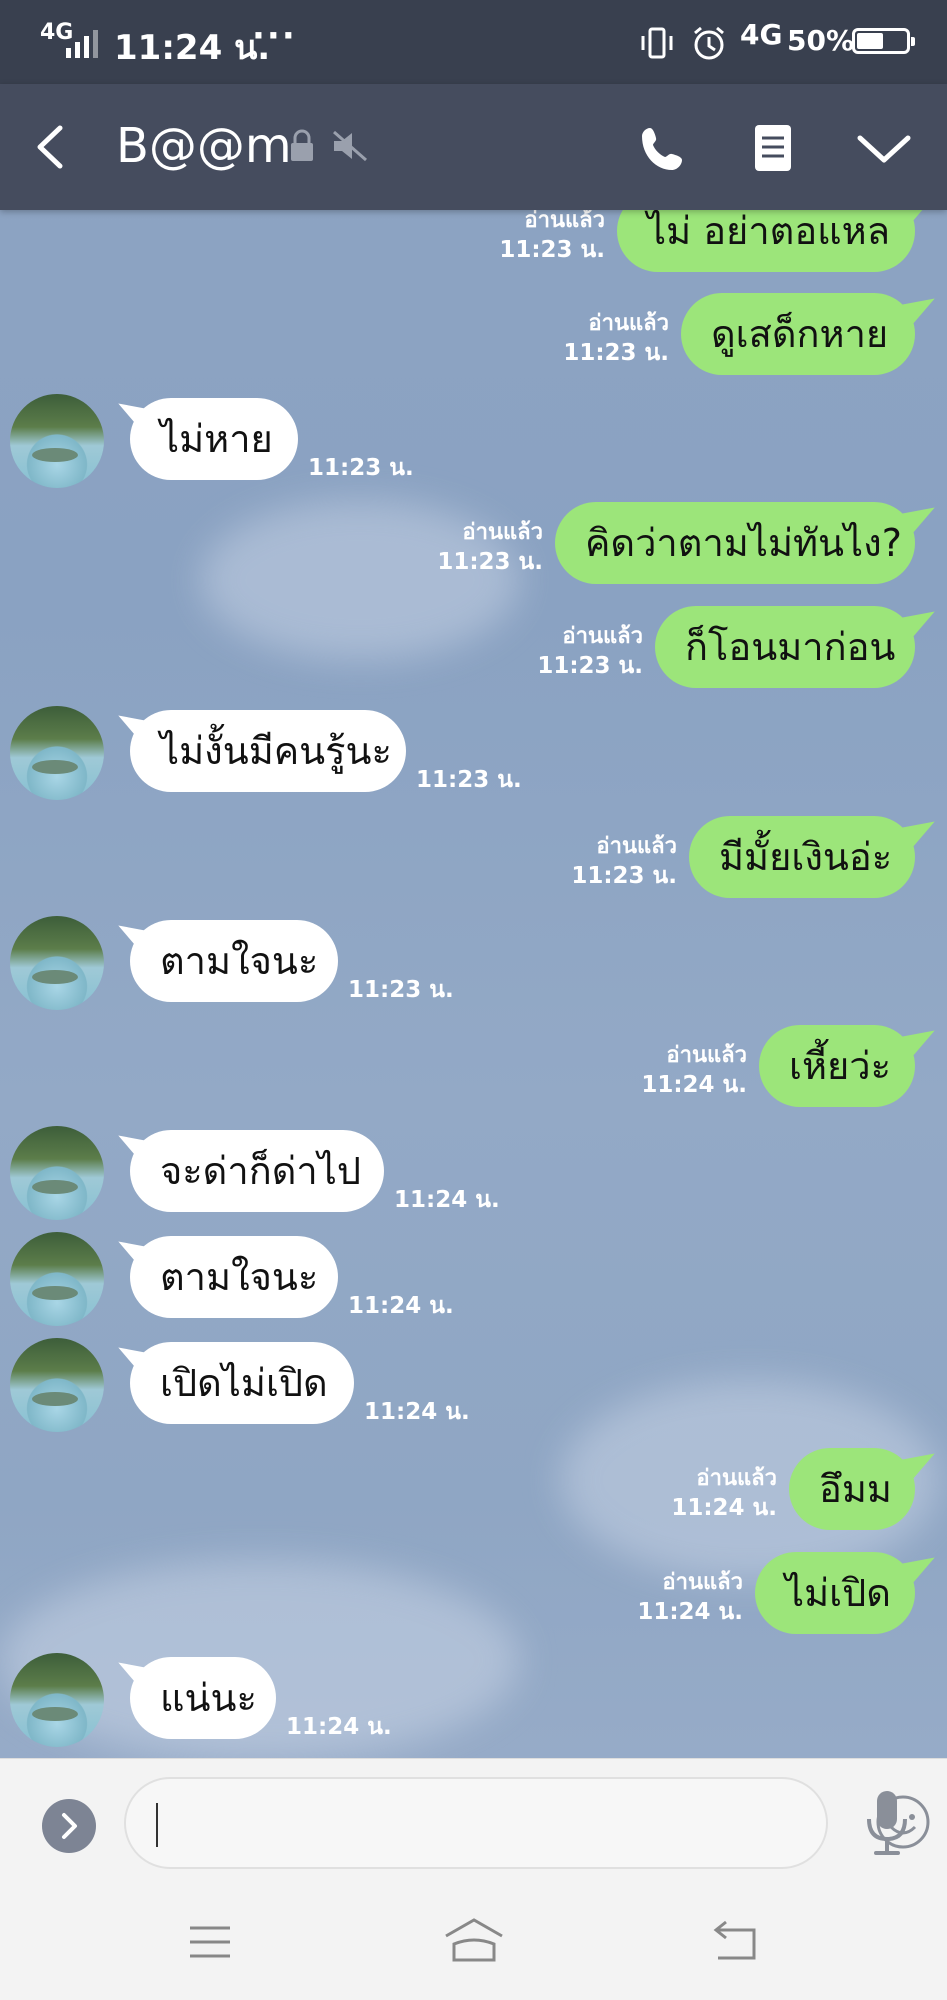  What do you see at coordinates (204, 146) in the screenshot?
I see `contact-name: B@@m` at bounding box center [204, 146].